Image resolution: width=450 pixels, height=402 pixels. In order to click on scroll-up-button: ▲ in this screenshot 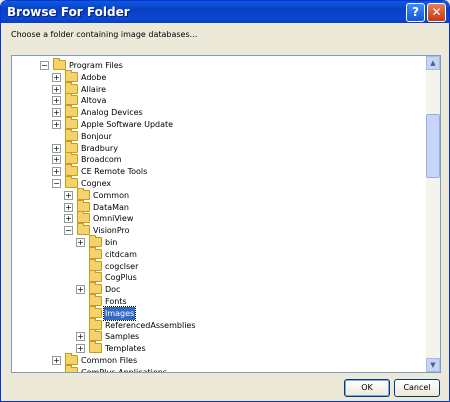, I will do `click(433, 63)`.